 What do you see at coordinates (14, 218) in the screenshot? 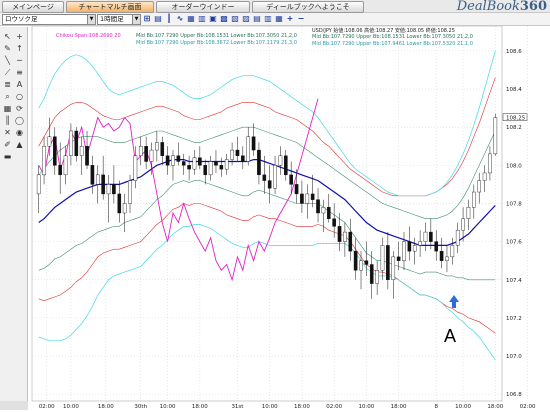
I see `drawing-toolbox: ↖ + ✎ ↑ ╲ ─ ⟋ ≡ ≣ A ⌕ ○ ▦ ⟳ ║ ◯ ✕ ◉ ✐ ▲ ▬` at bounding box center [14, 218].